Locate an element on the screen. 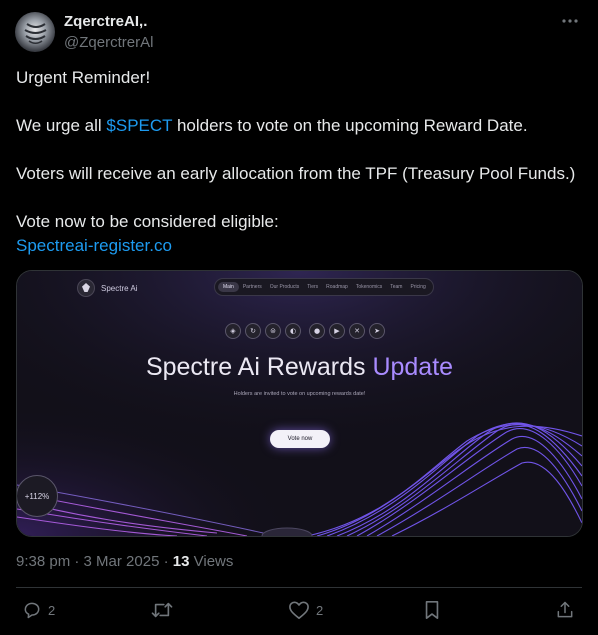 The height and width of the screenshot is (635, 598). author-display-name: ZqerctreAI,. is located at coordinates (105, 21).